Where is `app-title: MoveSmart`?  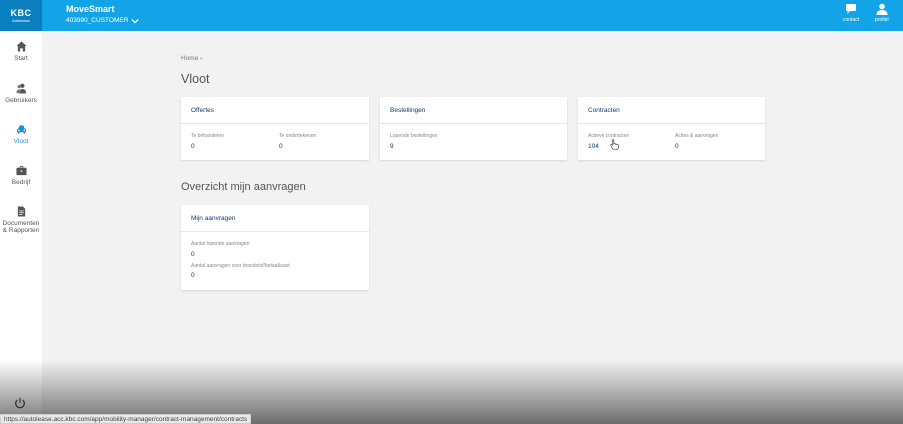
app-title: MoveSmart is located at coordinates (90, 9).